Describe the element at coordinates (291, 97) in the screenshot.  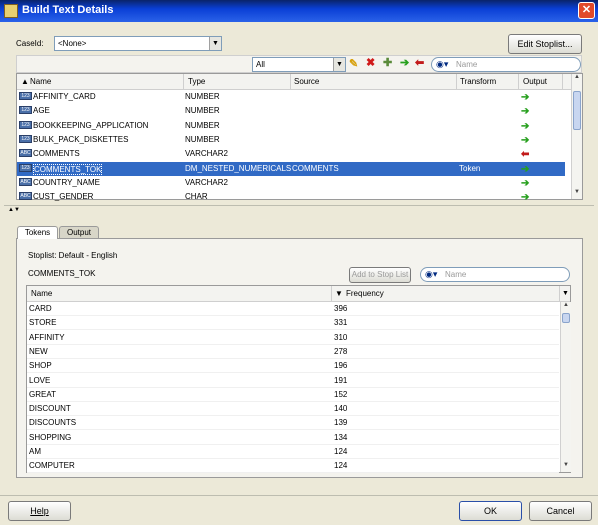
I see `table-row: 123 AFFINITY_CARD NUMBER ➔` at that location.